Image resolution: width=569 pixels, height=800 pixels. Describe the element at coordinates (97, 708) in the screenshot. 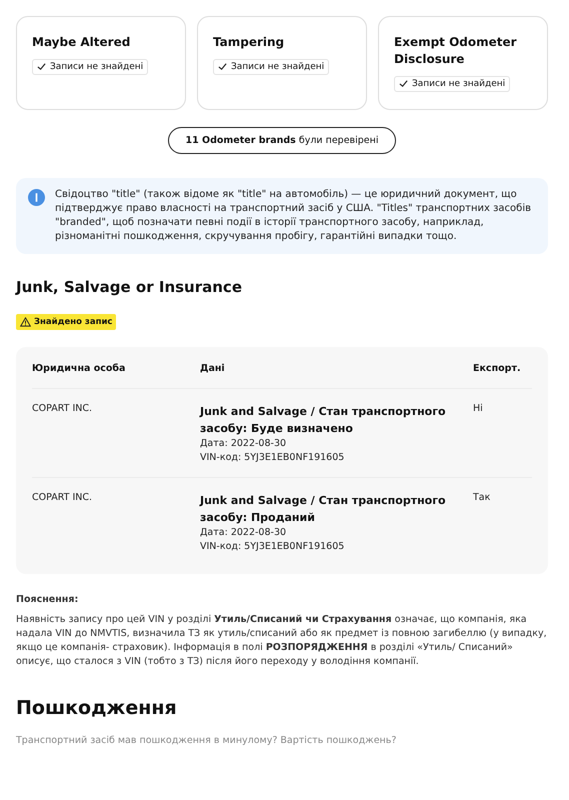

I see `damage-title: Пошкодження` at that location.